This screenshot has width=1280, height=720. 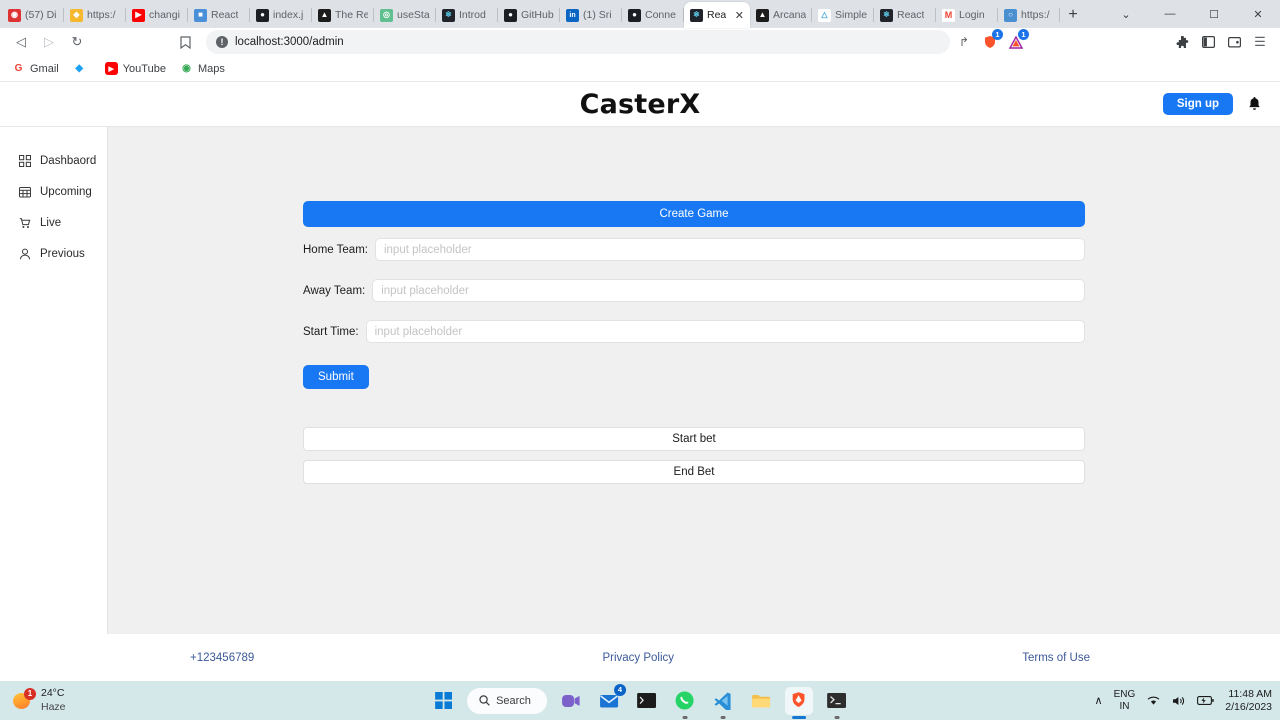 I want to click on tab-title: Simple, so click(x=851, y=15).